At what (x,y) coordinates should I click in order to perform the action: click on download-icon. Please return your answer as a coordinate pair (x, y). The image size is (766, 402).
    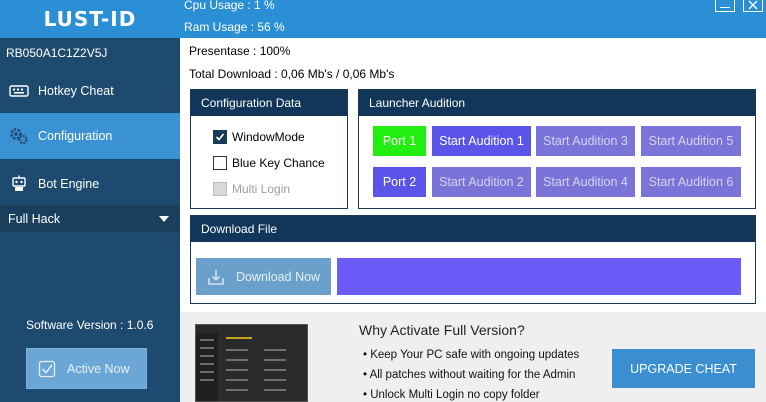
    Looking at the image, I should click on (216, 277).